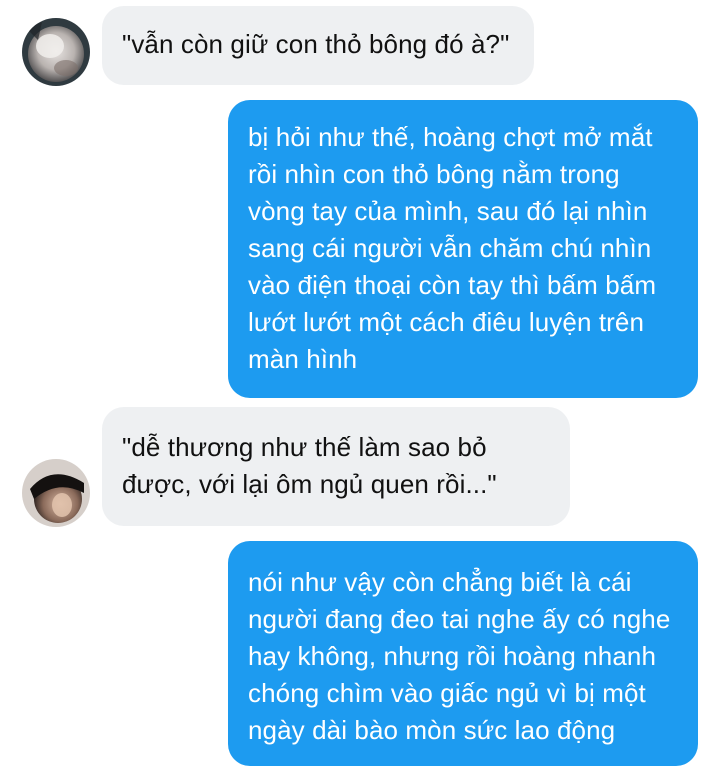 The width and height of the screenshot is (720, 773). Describe the element at coordinates (318, 45) in the screenshot. I see `message-bubble-incoming: "vẫn còn giữ con thỏ bông đó à?"` at that location.